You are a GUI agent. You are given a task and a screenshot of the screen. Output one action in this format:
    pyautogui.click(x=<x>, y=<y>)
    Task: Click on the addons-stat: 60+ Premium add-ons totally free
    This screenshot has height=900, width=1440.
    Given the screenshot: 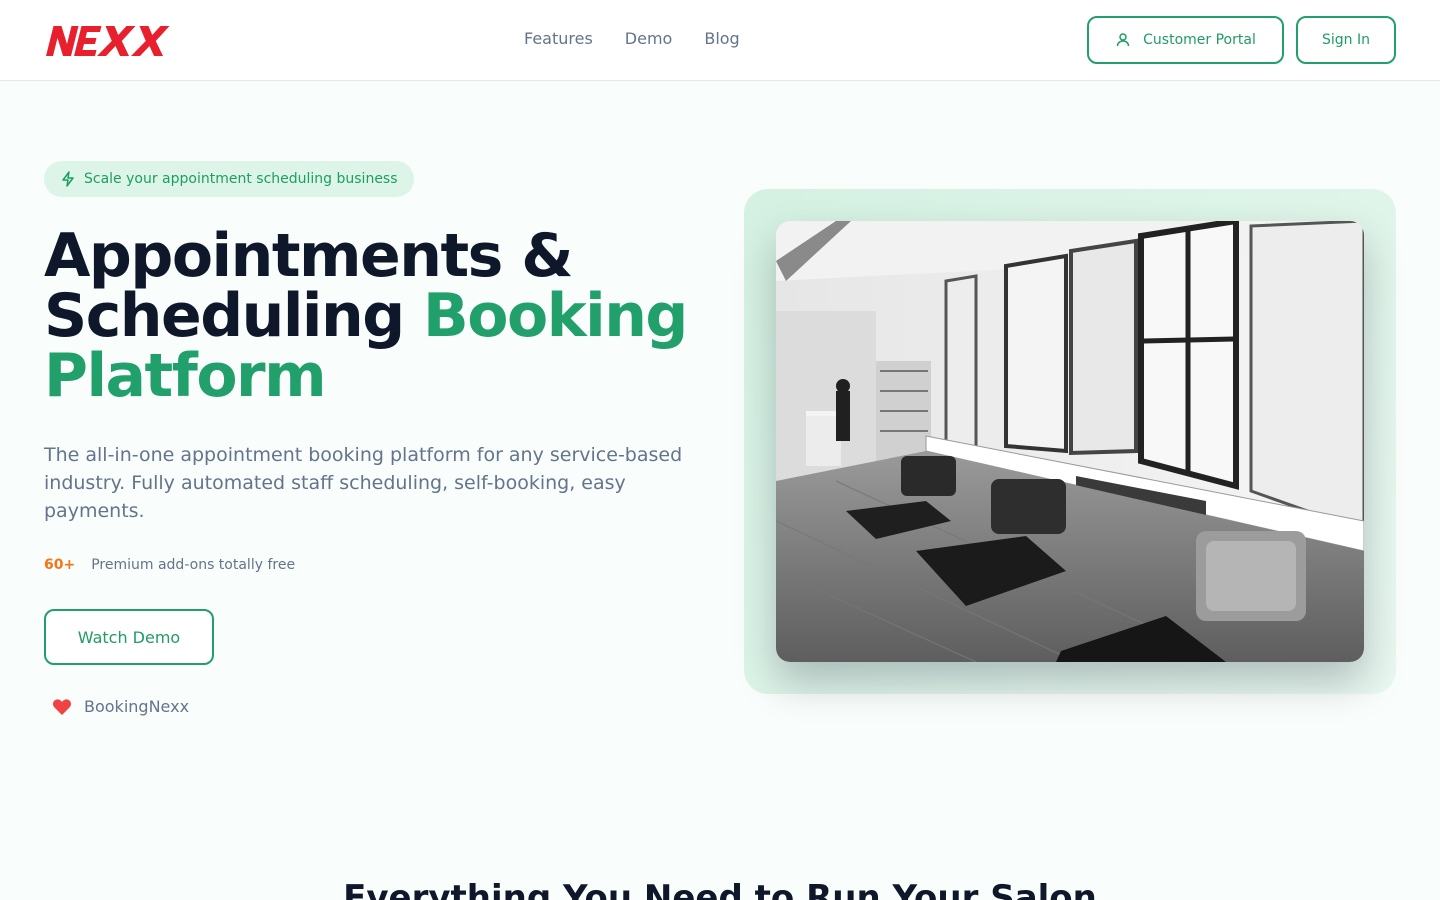 What is the action you would take?
    pyautogui.click(x=169, y=565)
    